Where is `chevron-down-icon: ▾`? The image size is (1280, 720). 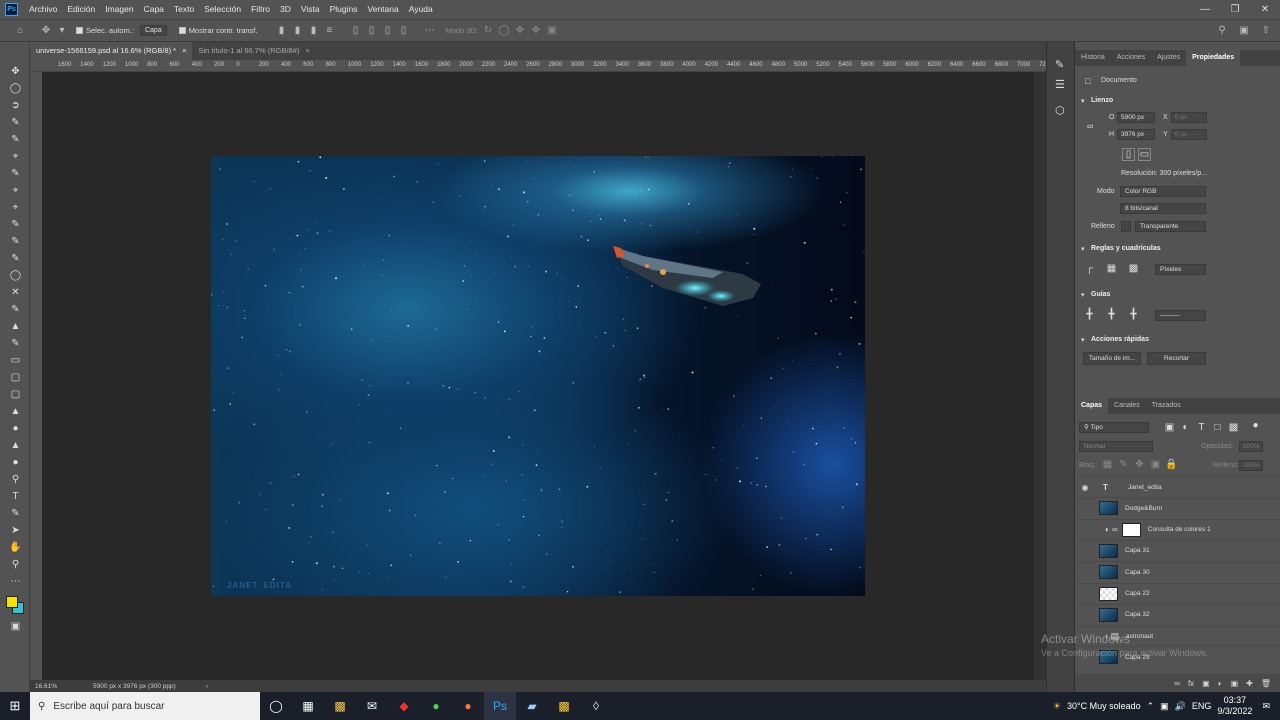 chevron-down-icon: ▾ is located at coordinates (62, 31).